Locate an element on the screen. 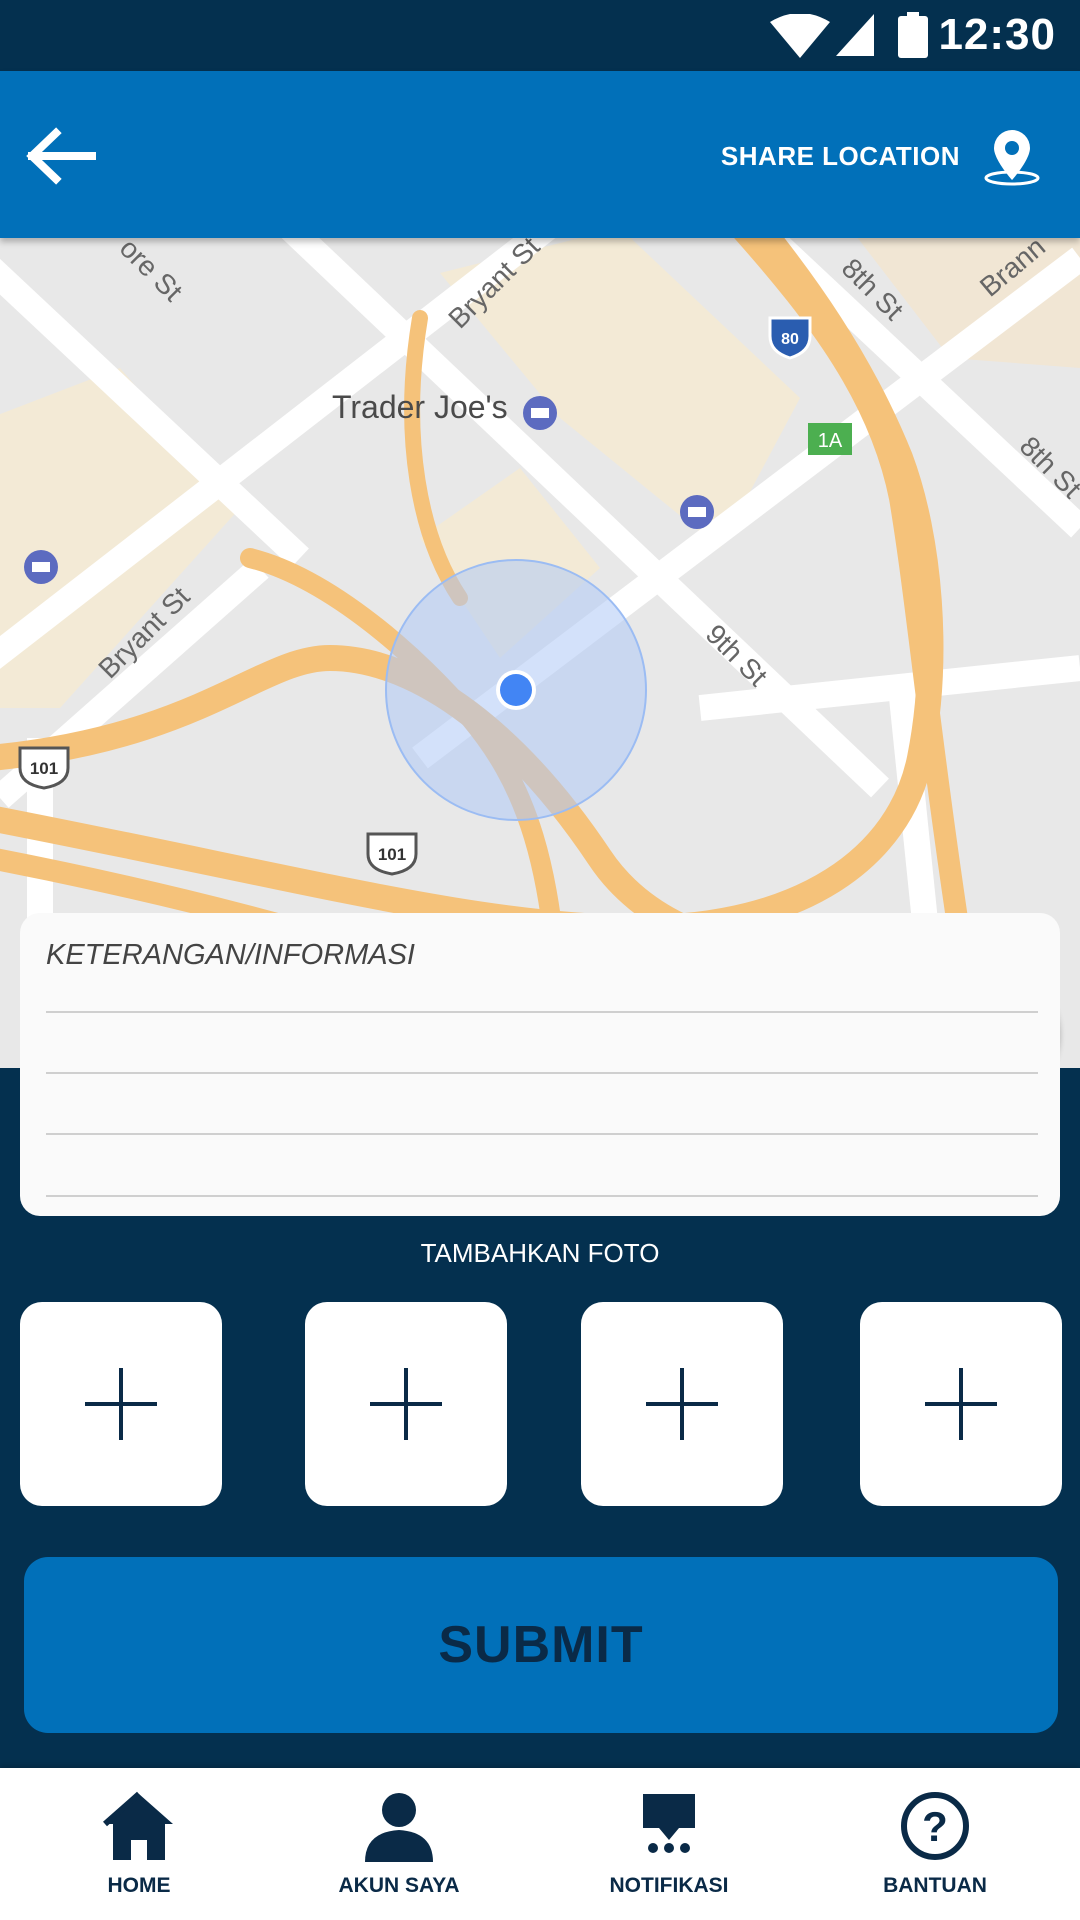  back-button is located at coordinates (62, 156).